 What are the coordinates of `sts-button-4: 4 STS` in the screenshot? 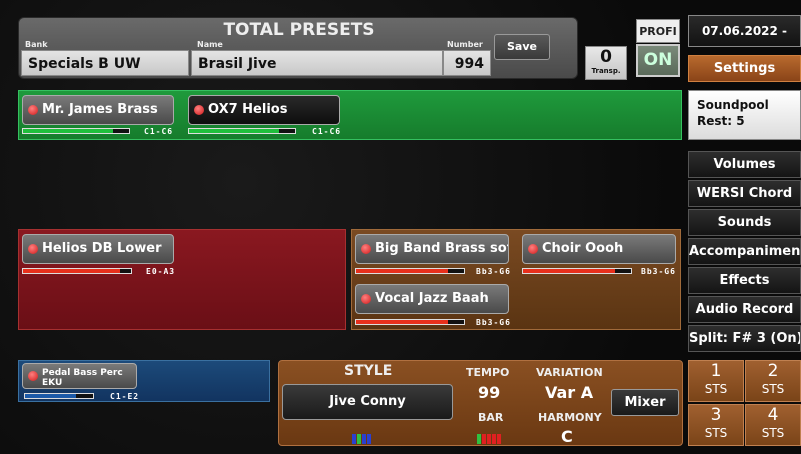 It's located at (773, 425).